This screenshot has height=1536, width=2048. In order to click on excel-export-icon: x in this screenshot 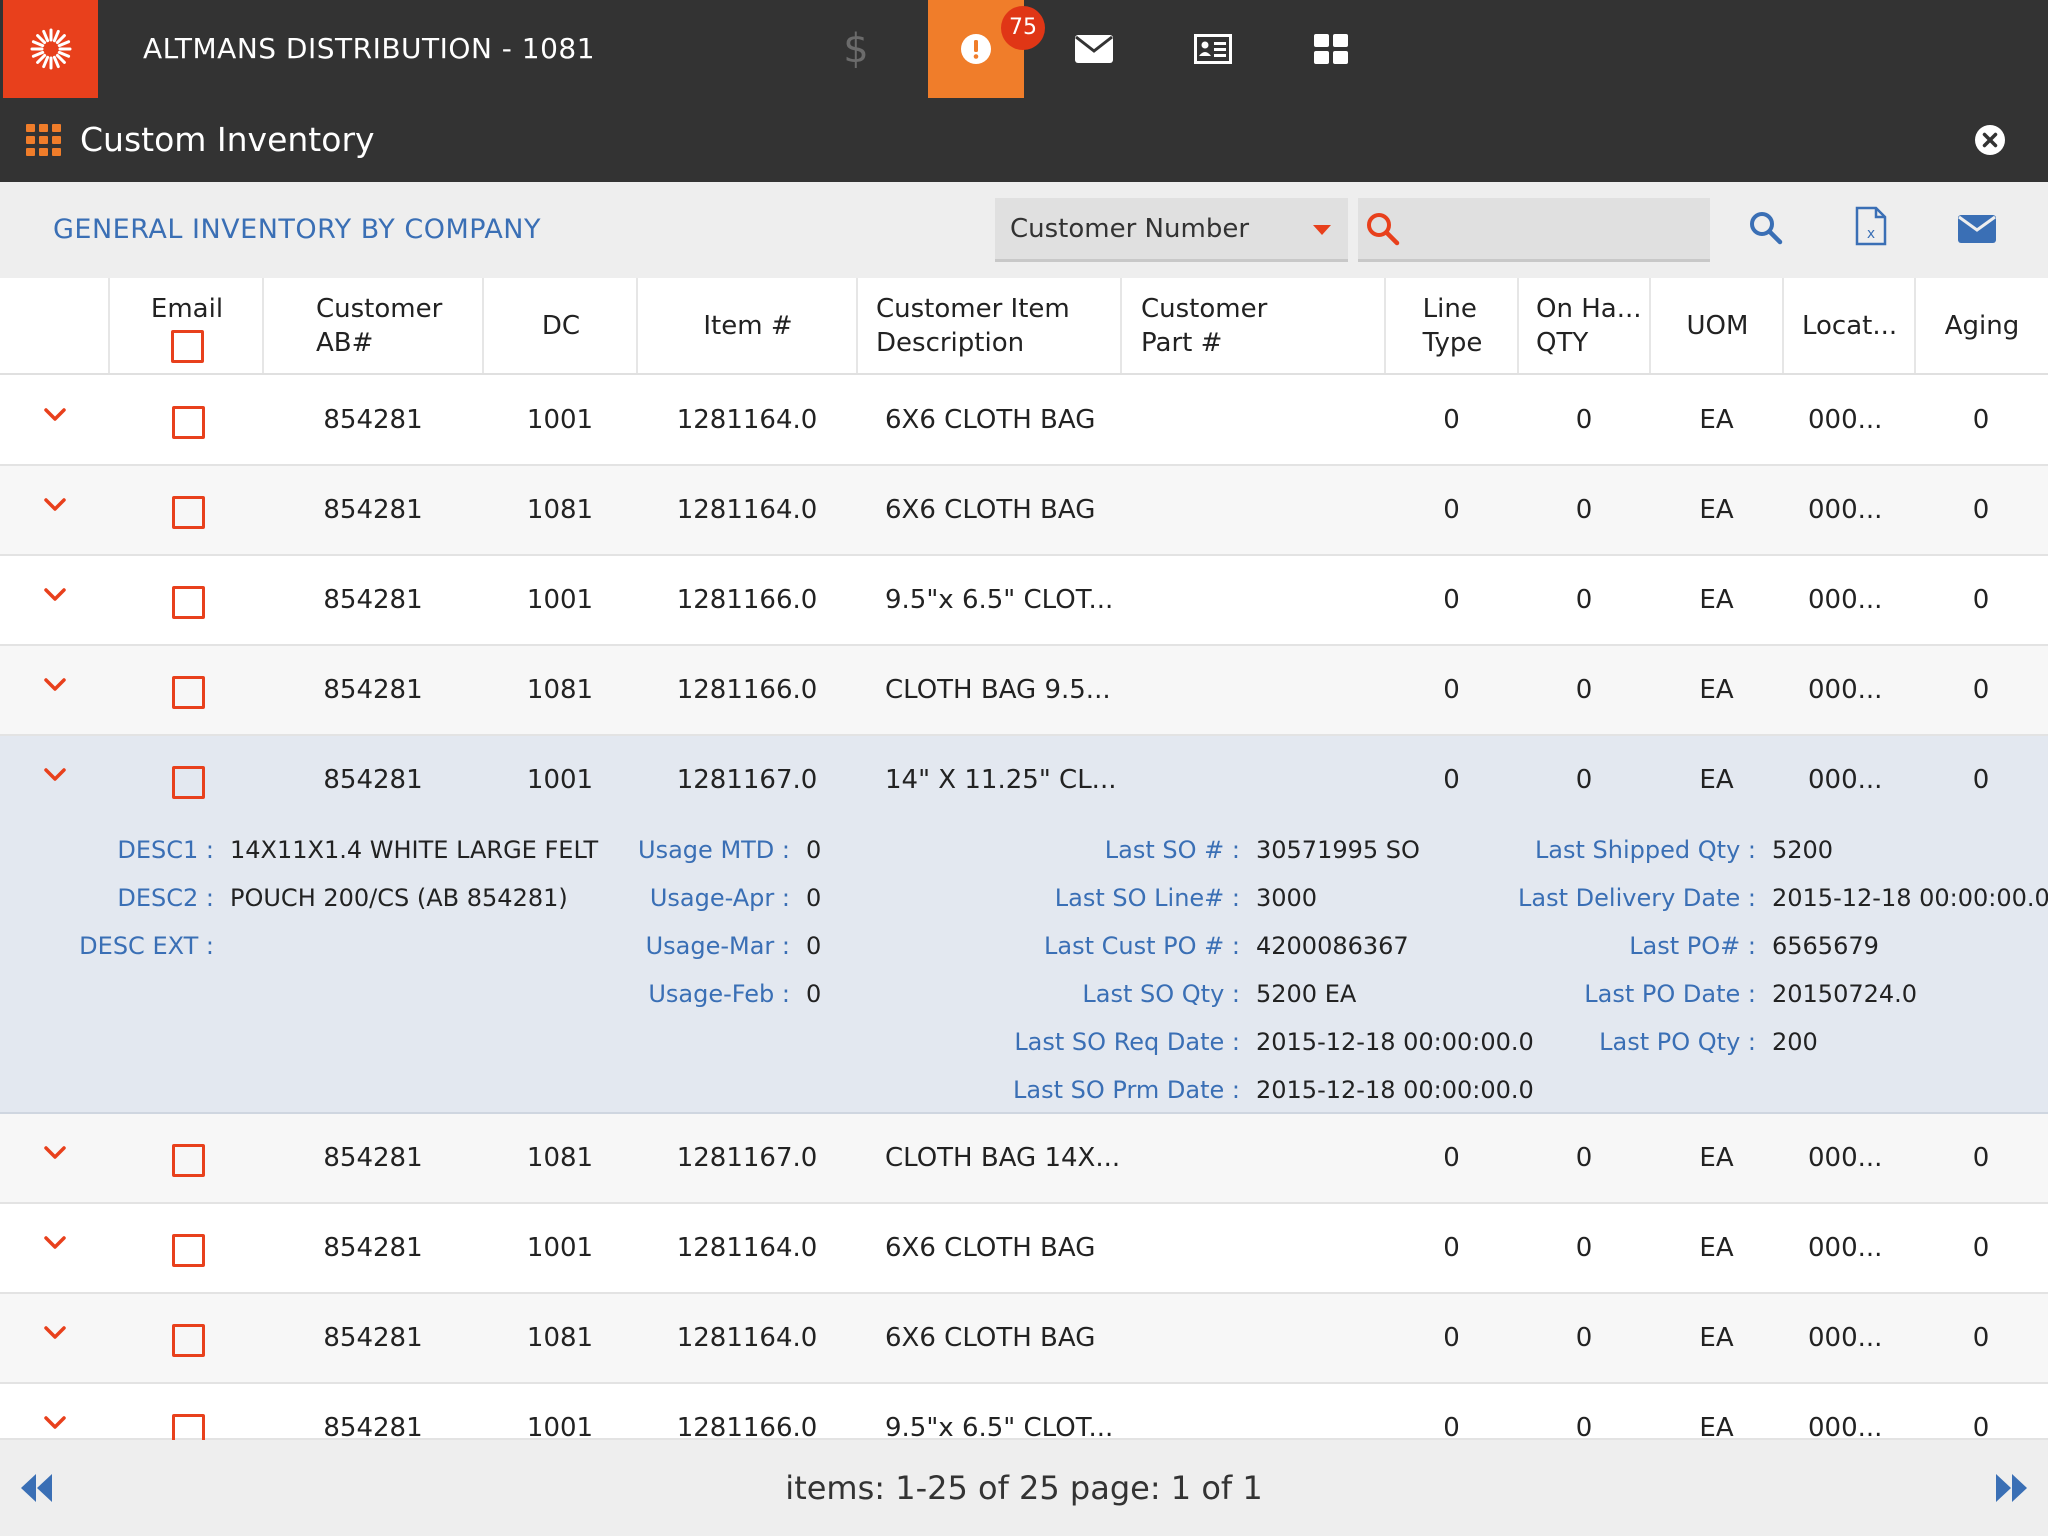, I will do `click(1871, 226)`.